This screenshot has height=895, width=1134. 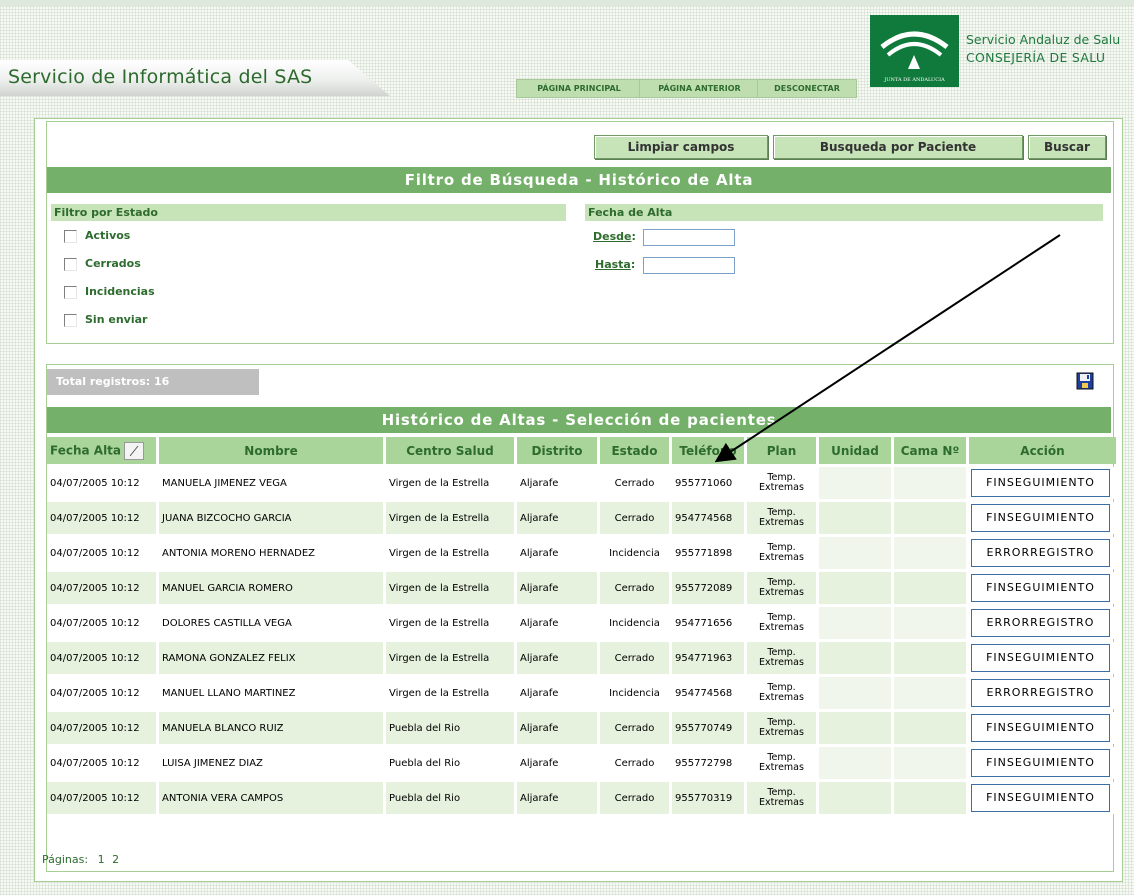 I want to click on cell-telefono: 954771963, so click(x=708, y=658).